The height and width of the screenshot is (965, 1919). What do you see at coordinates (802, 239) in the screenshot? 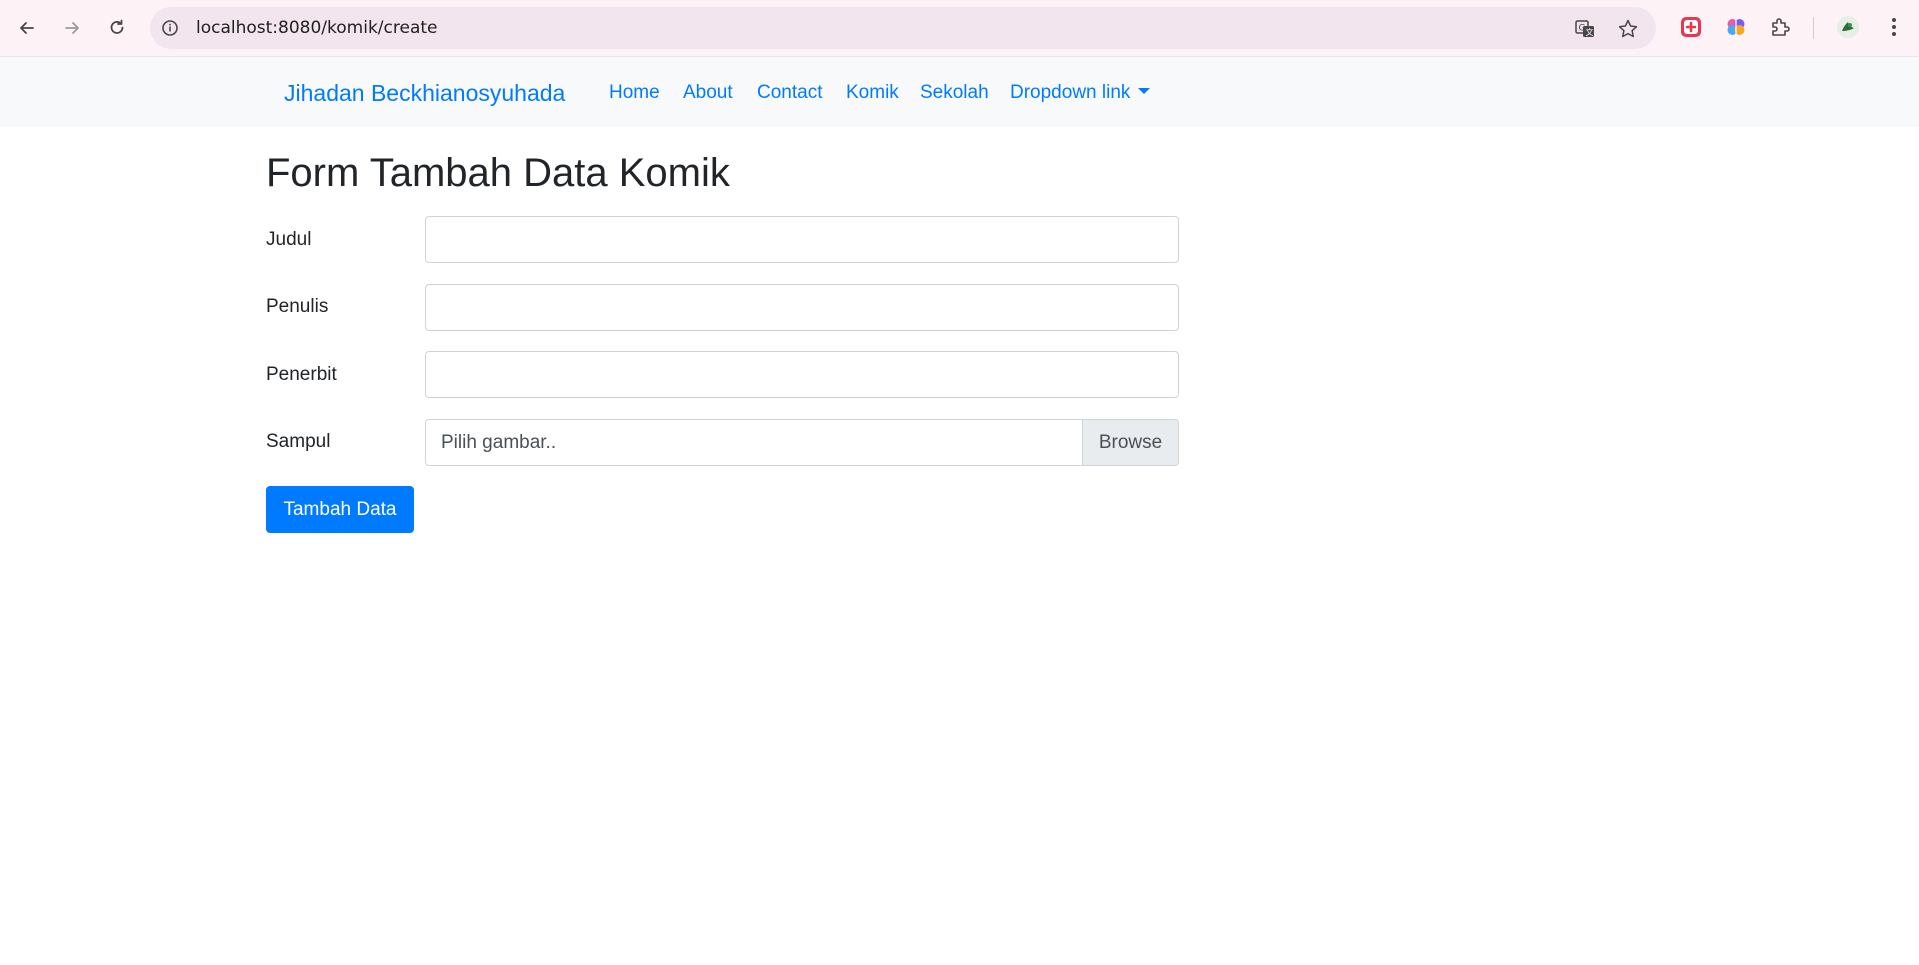
I see `judul-input` at bounding box center [802, 239].